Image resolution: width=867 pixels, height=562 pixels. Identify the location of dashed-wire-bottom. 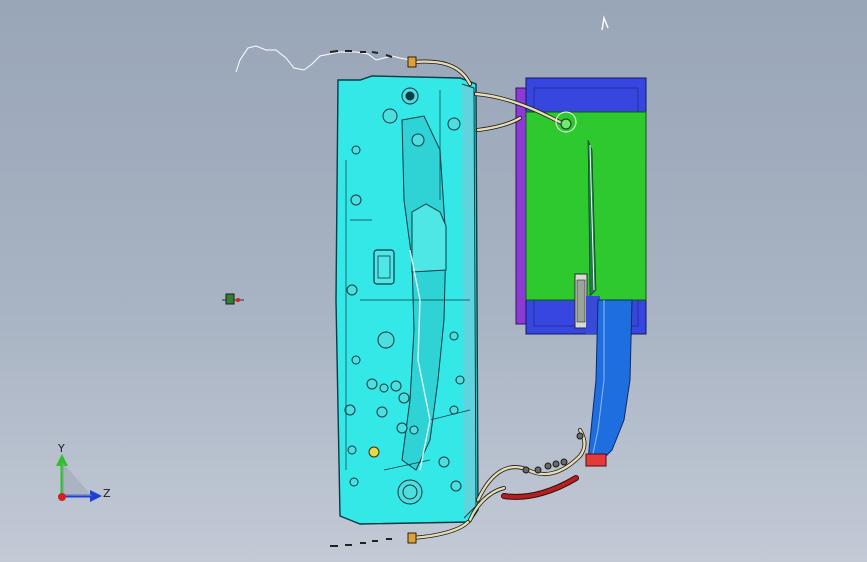
(361, 542).